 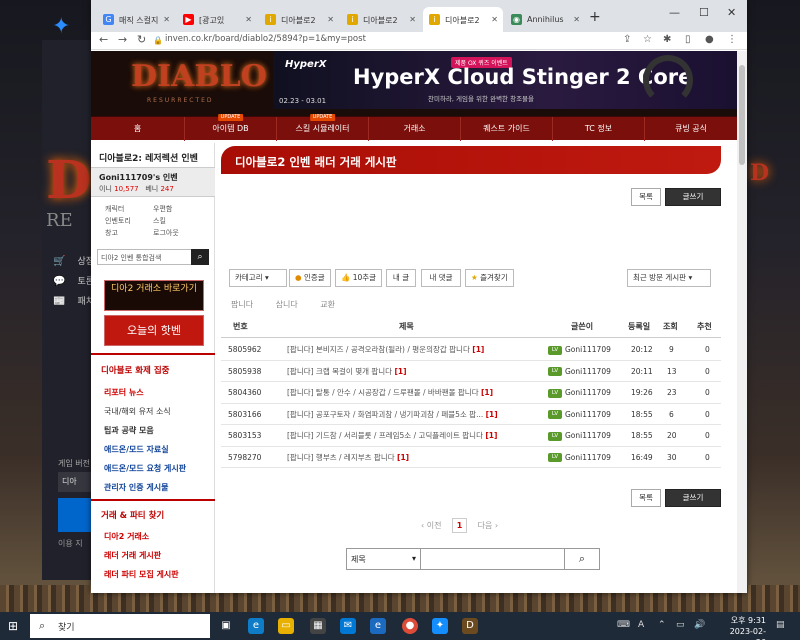 I want to click on post-title: [팝니다] 본비지즈 / 공격오라참(될라) / 평운의장갑 팝니다 [1], so click(x=415, y=350).